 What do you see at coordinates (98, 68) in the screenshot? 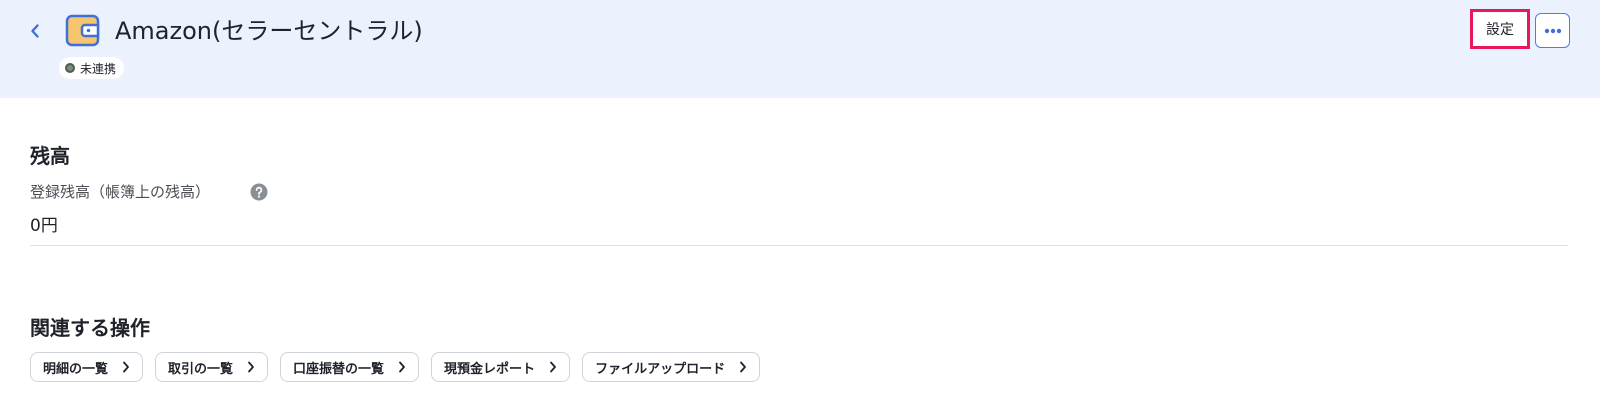
I see `status-label: 未連携` at bounding box center [98, 68].